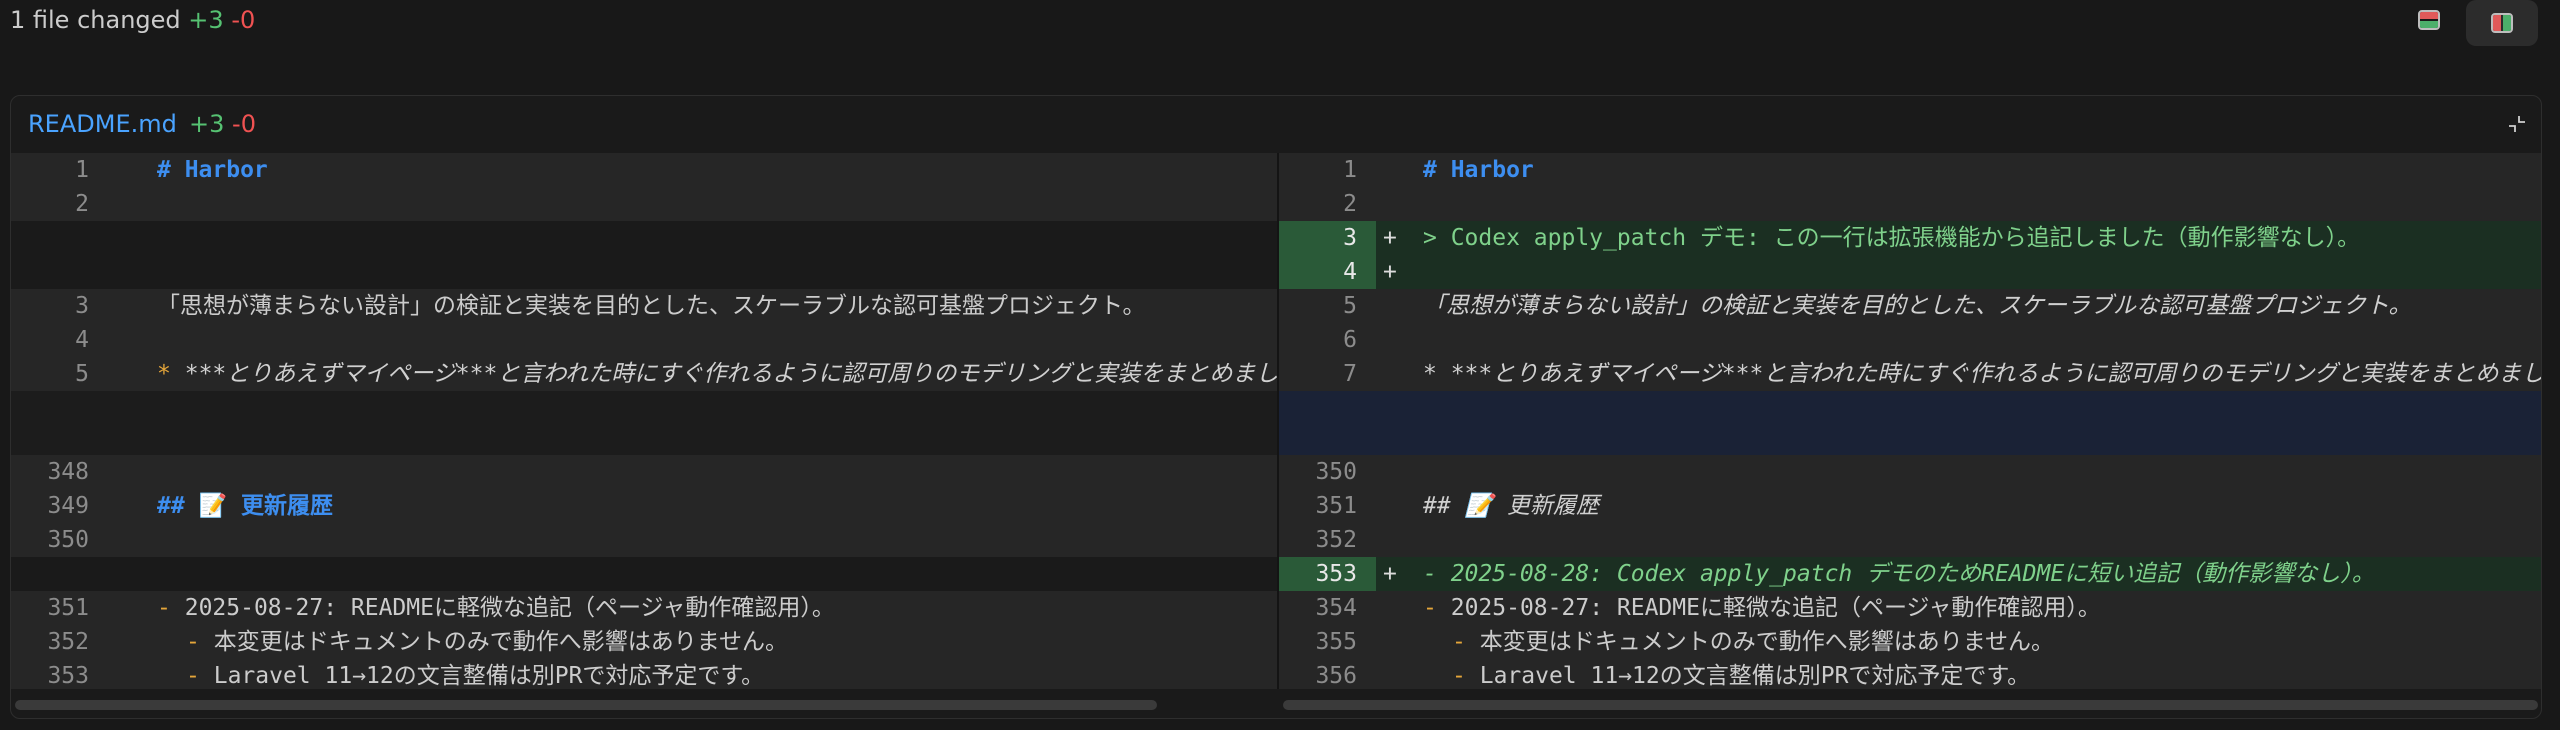  What do you see at coordinates (644, 574) in the screenshot?
I see `empty-placeholder-row` at bounding box center [644, 574].